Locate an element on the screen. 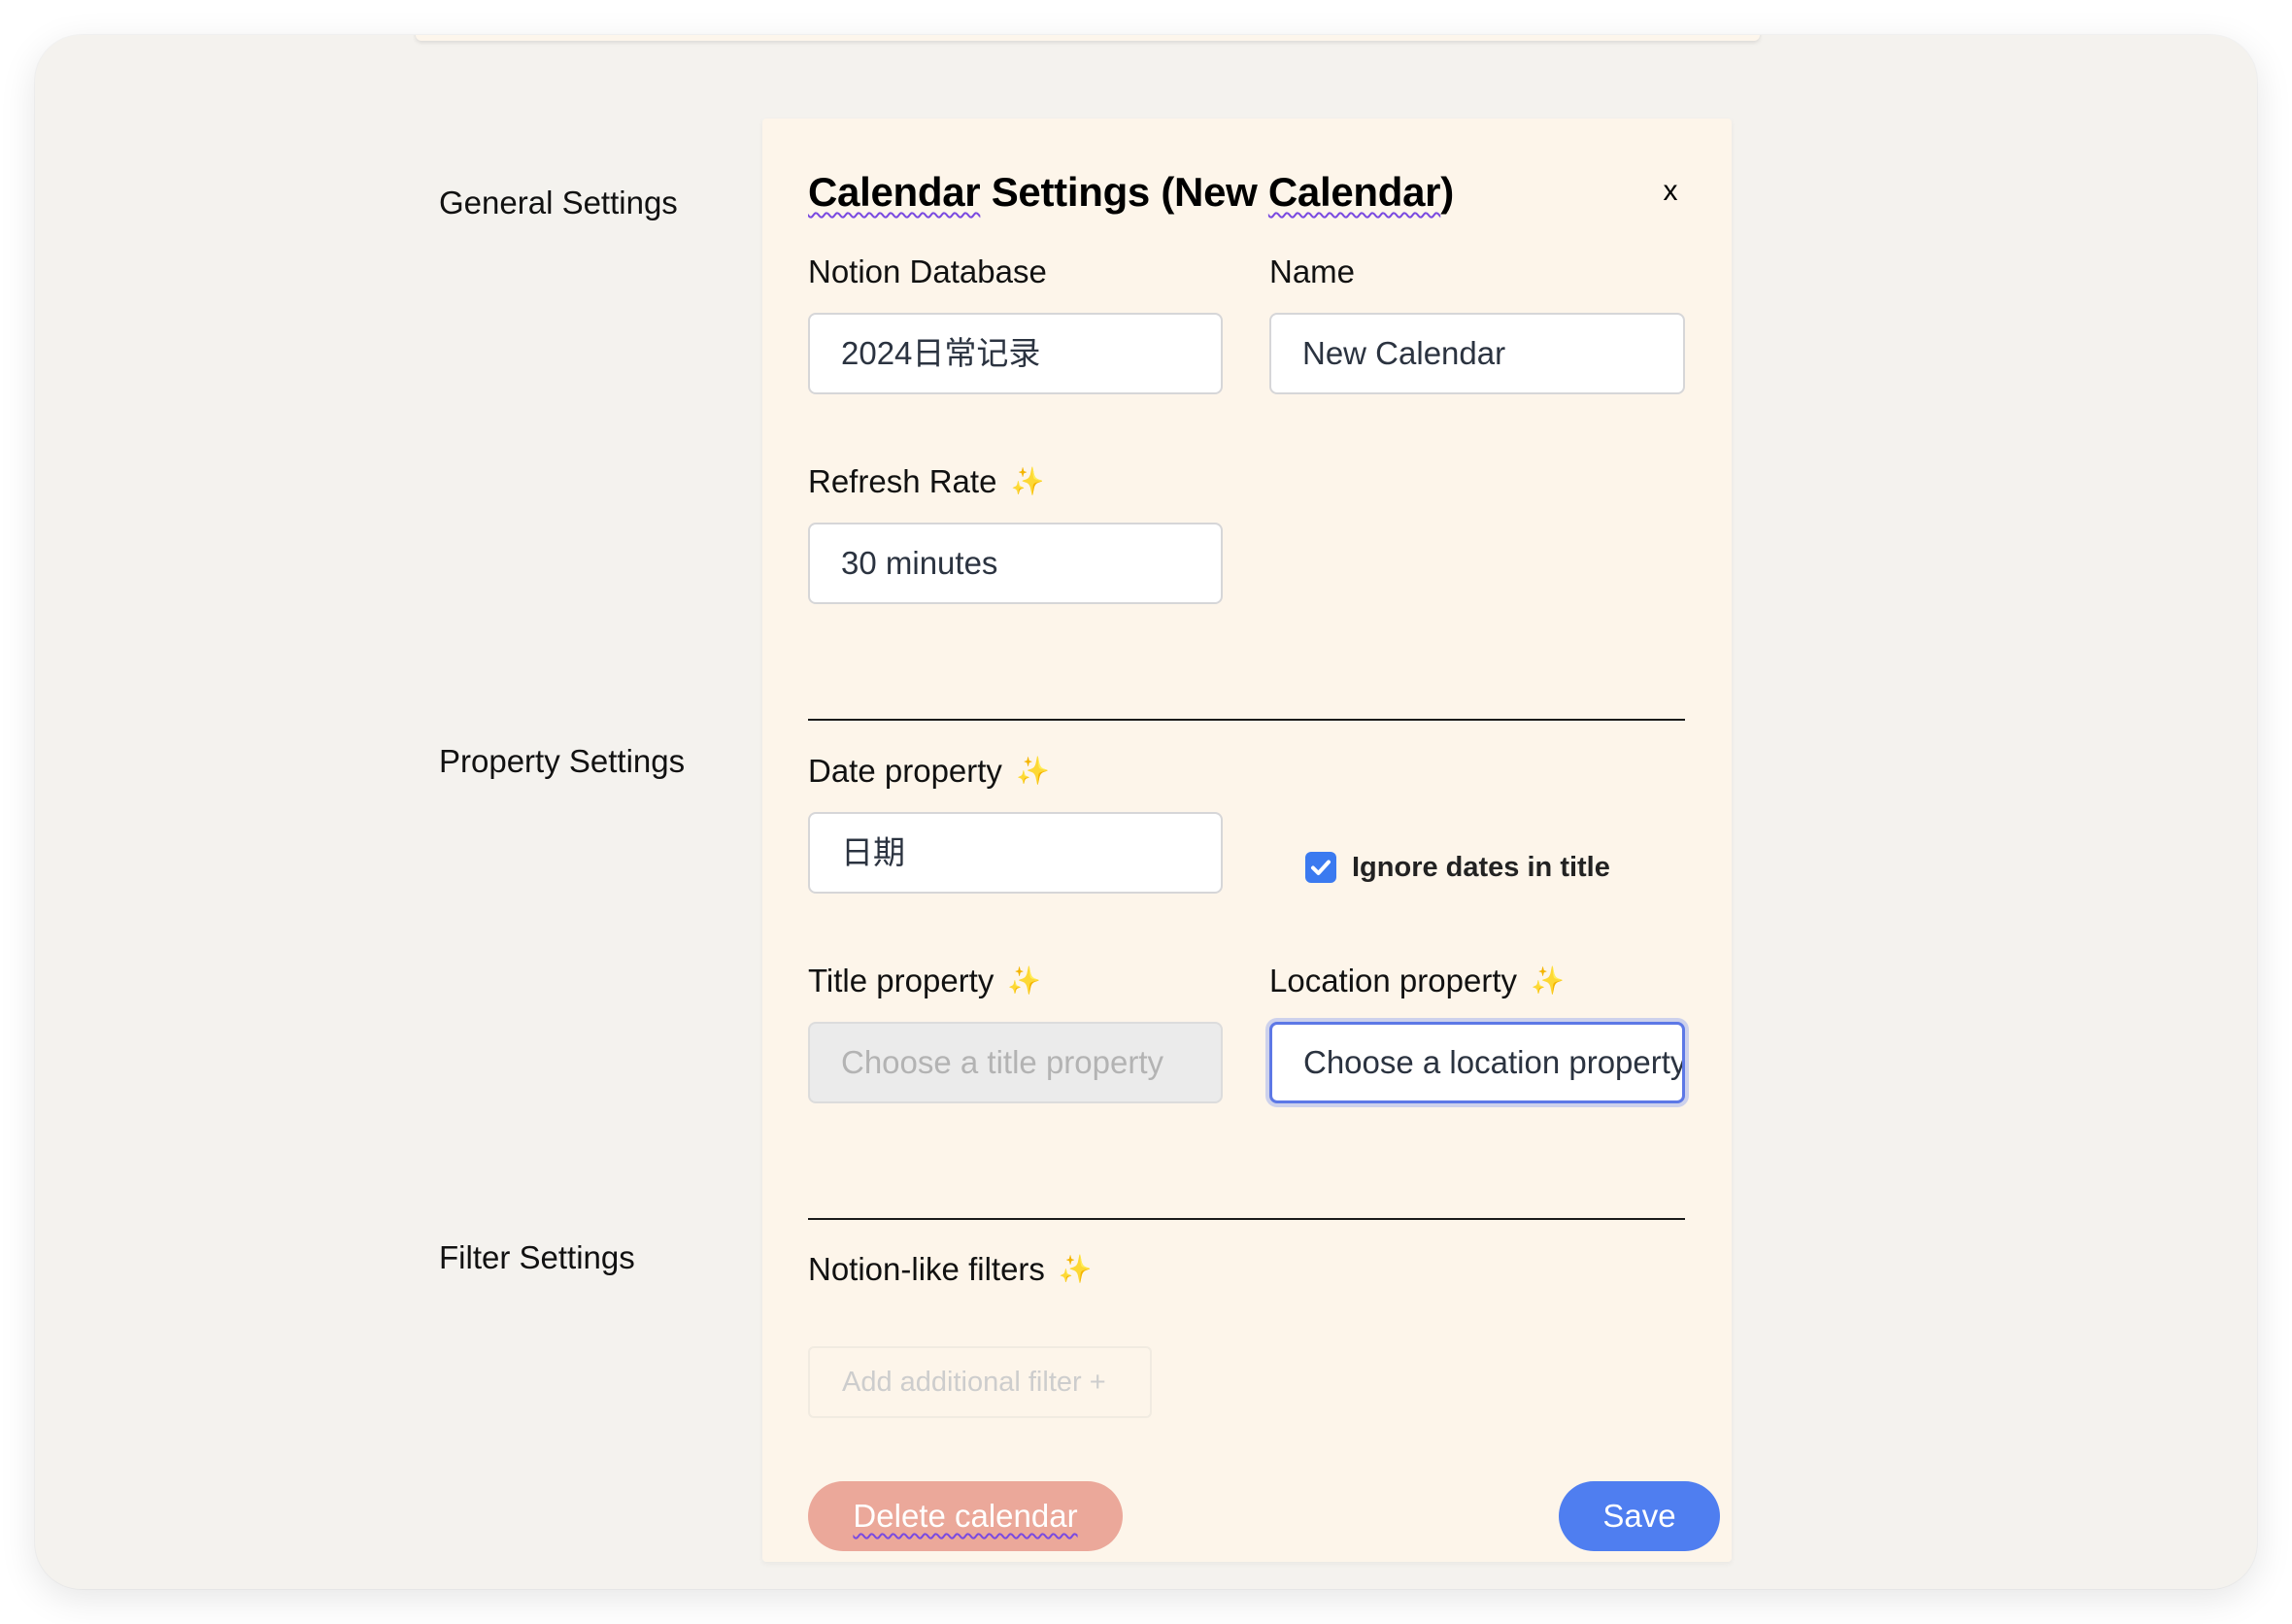  title-middle: Settings (New is located at coordinates (1124, 192).